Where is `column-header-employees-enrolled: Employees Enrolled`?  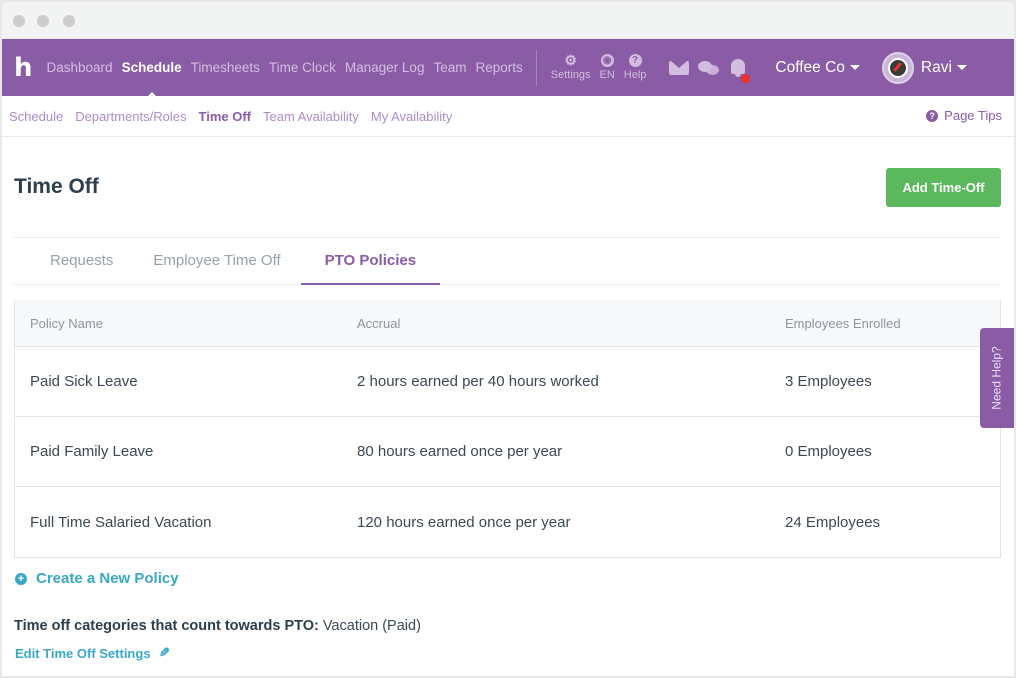 column-header-employees-enrolled: Employees Enrolled is located at coordinates (892, 323).